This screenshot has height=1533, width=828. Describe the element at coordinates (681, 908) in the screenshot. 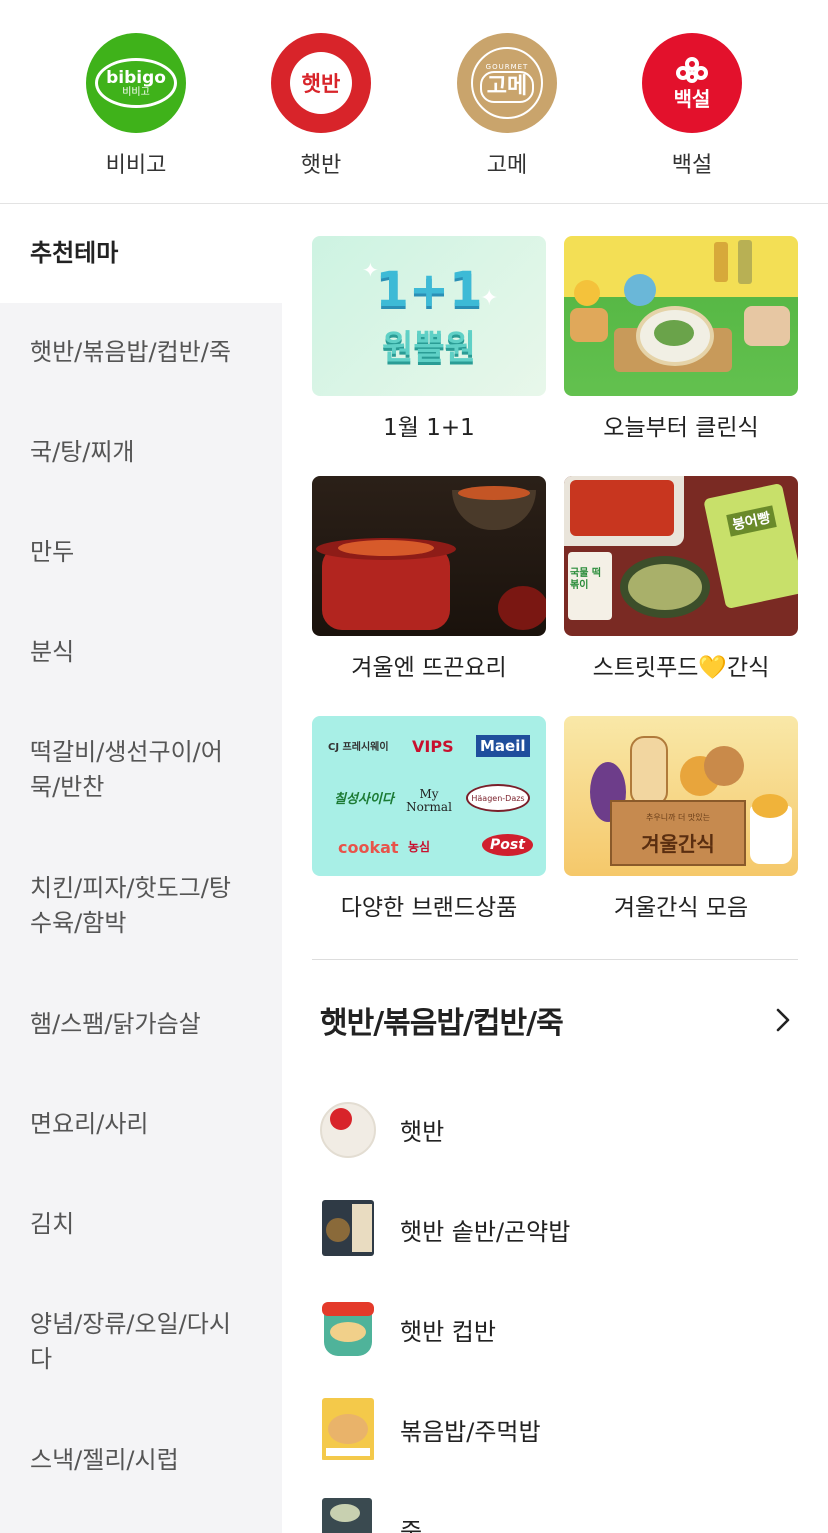

I see `theme-label: 겨울간식 모음` at that location.